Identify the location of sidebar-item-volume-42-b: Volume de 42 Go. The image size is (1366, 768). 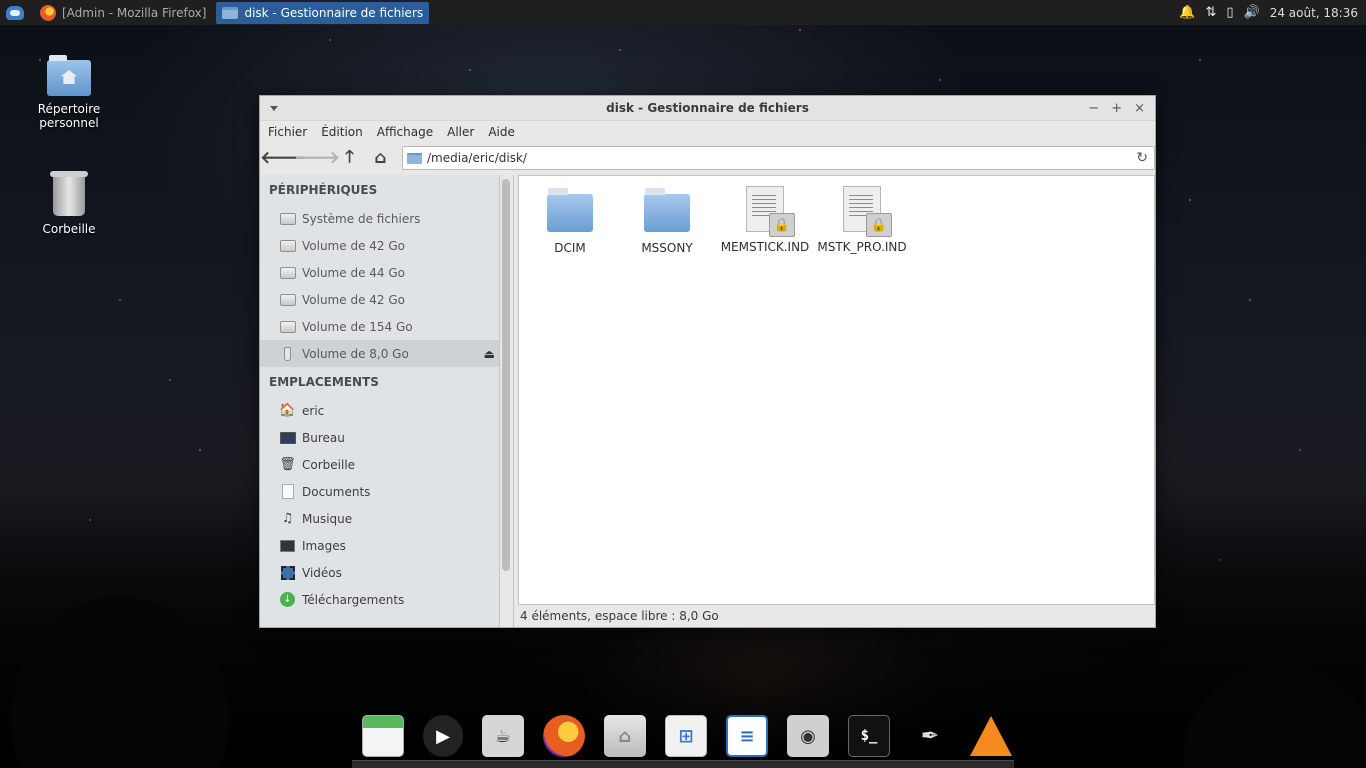
(379, 299).